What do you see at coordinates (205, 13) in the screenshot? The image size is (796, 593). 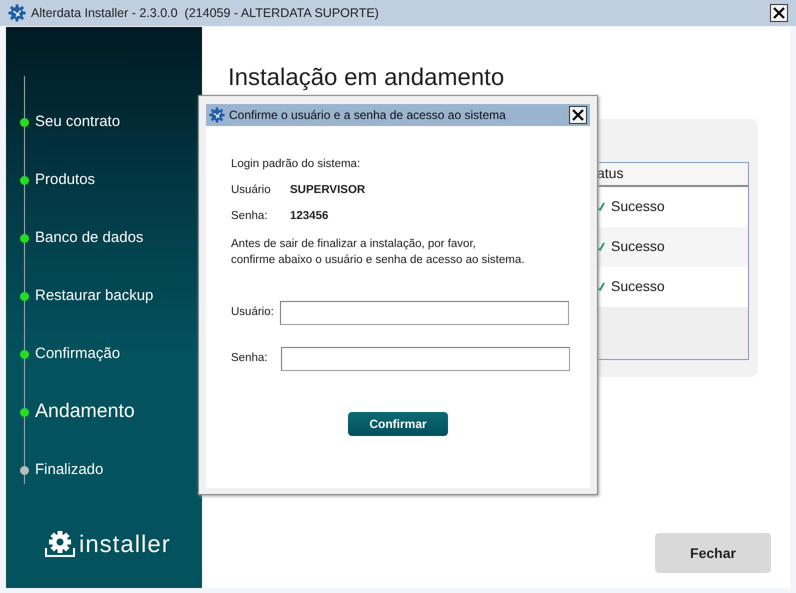 I see `window-title: Alterdata Installer - 2.3.0.0 (214059 - ALTERDATA SUPORTE)` at bounding box center [205, 13].